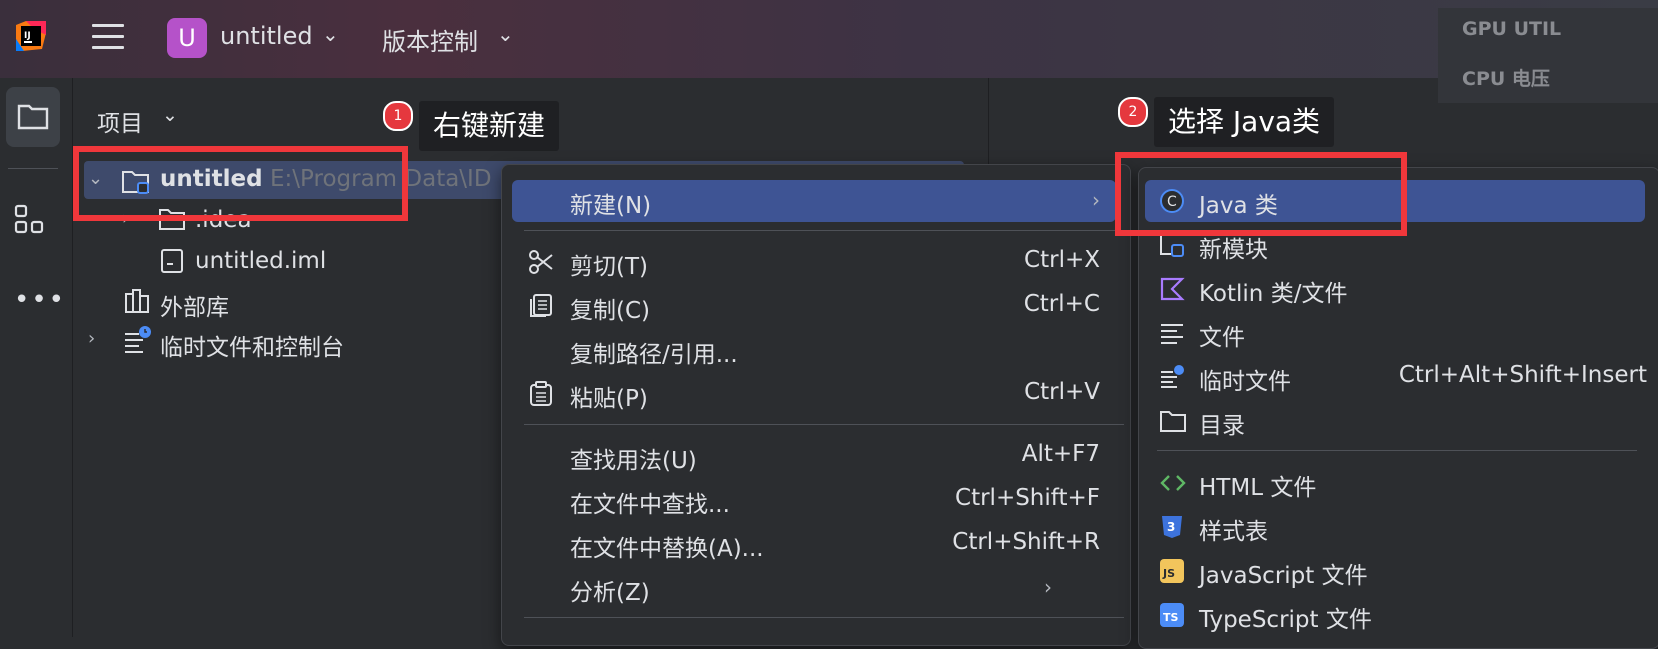 The image size is (1658, 649). I want to click on svg-text: 3, so click(1171, 527).